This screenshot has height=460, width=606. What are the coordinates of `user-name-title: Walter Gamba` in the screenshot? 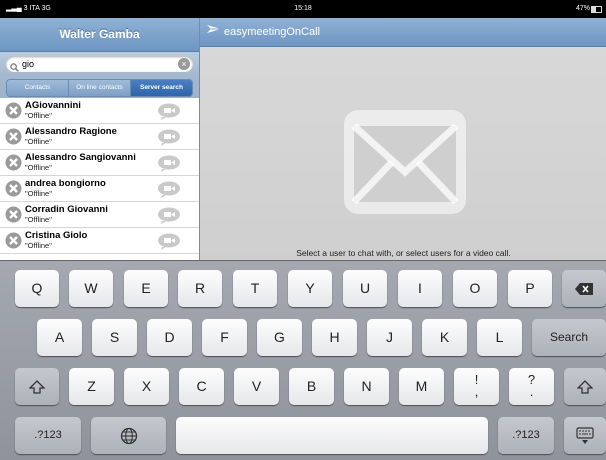 It's located at (99, 35).